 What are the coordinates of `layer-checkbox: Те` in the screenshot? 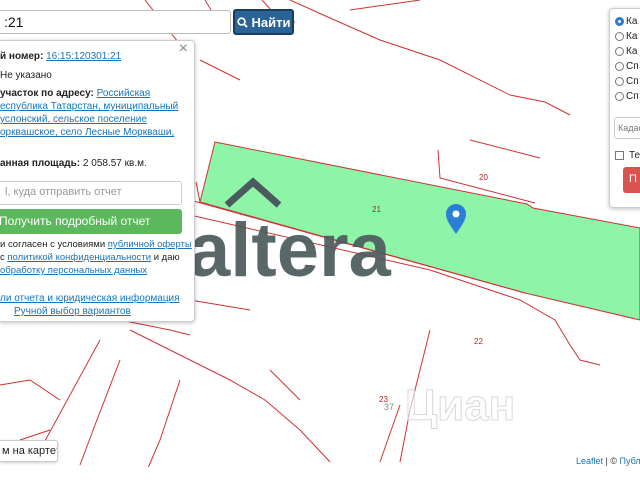 It's located at (627, 155).